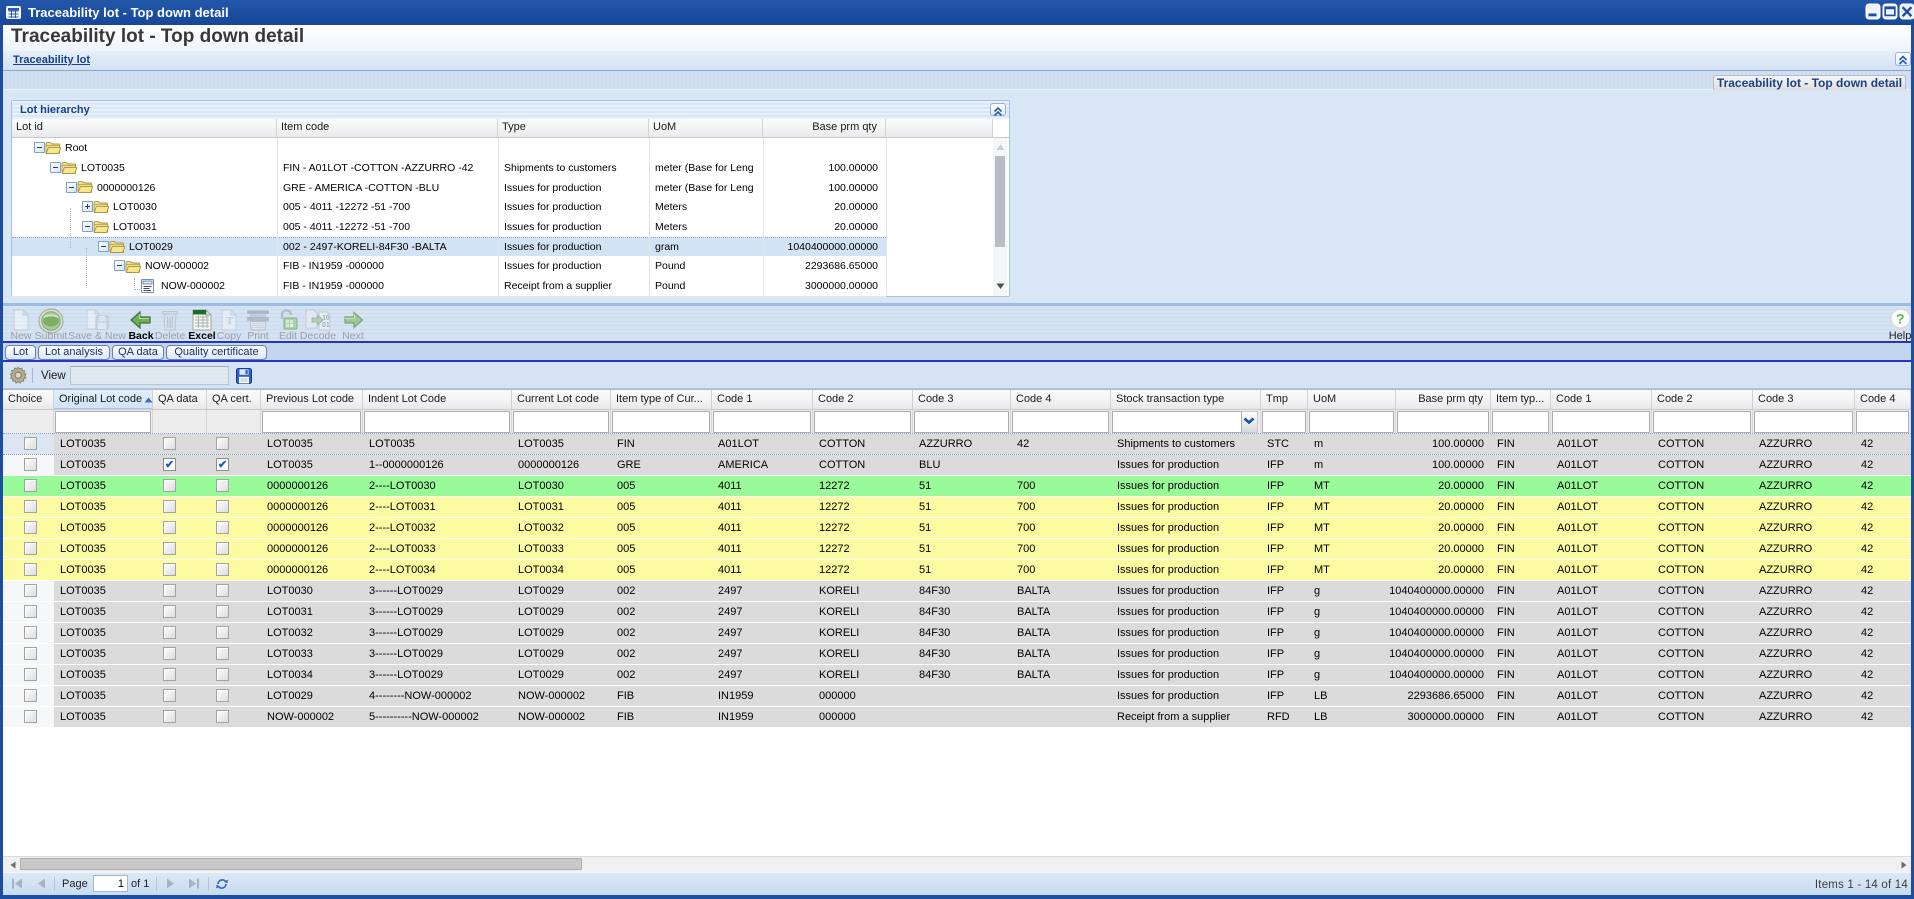  I want to click on svg-text: 10, so click(326, 318).